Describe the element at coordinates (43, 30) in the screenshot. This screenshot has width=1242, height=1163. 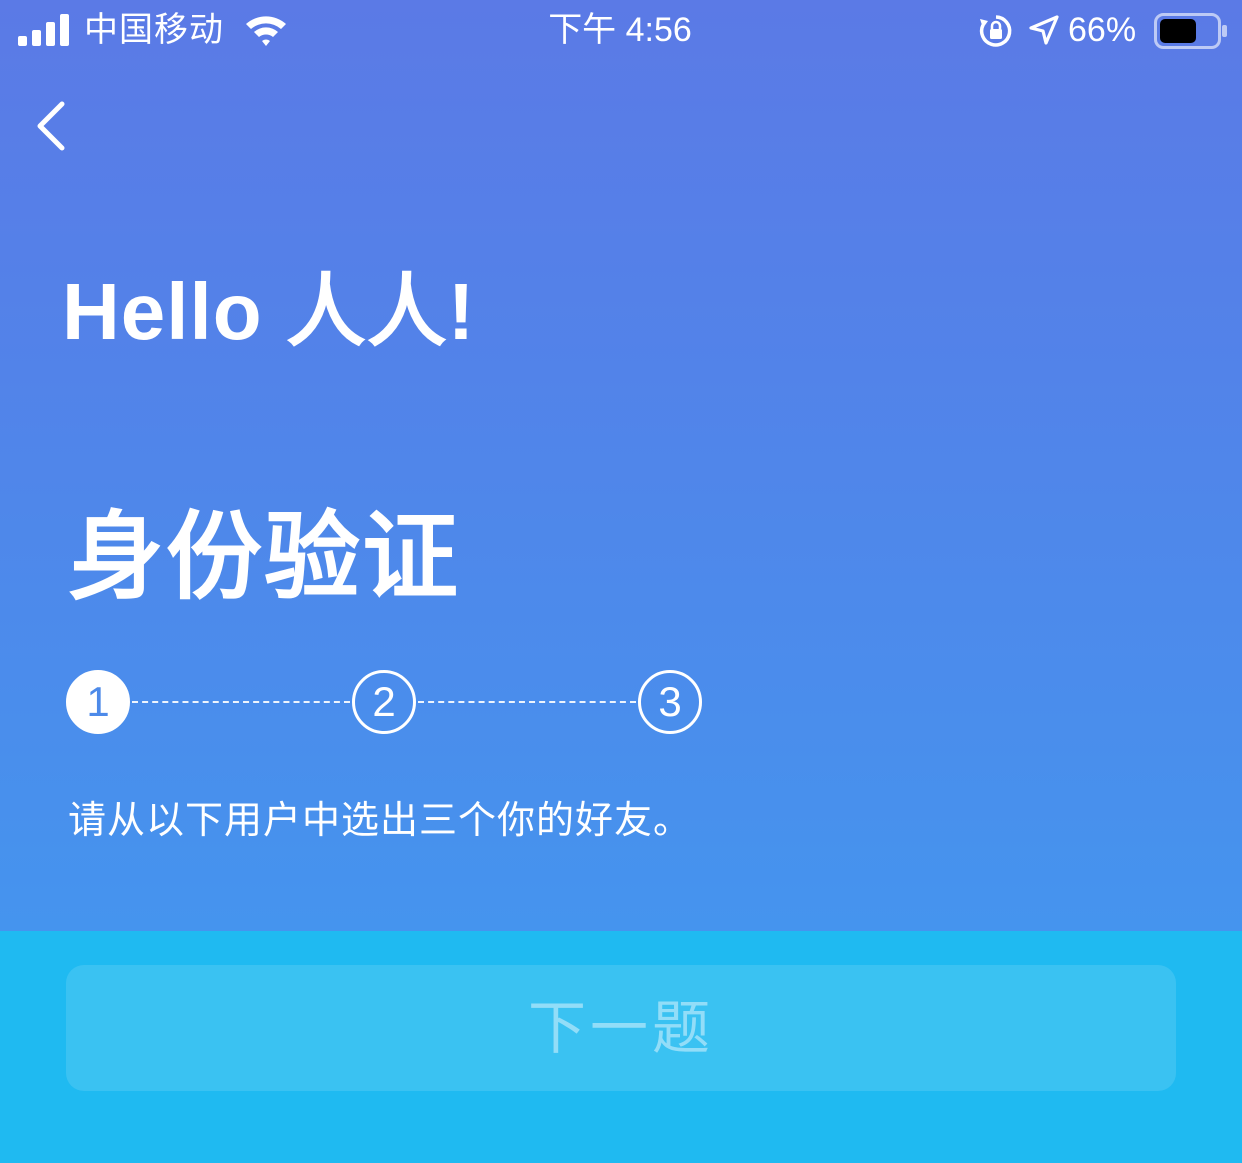
I see `signal-bars-icon` at that location.